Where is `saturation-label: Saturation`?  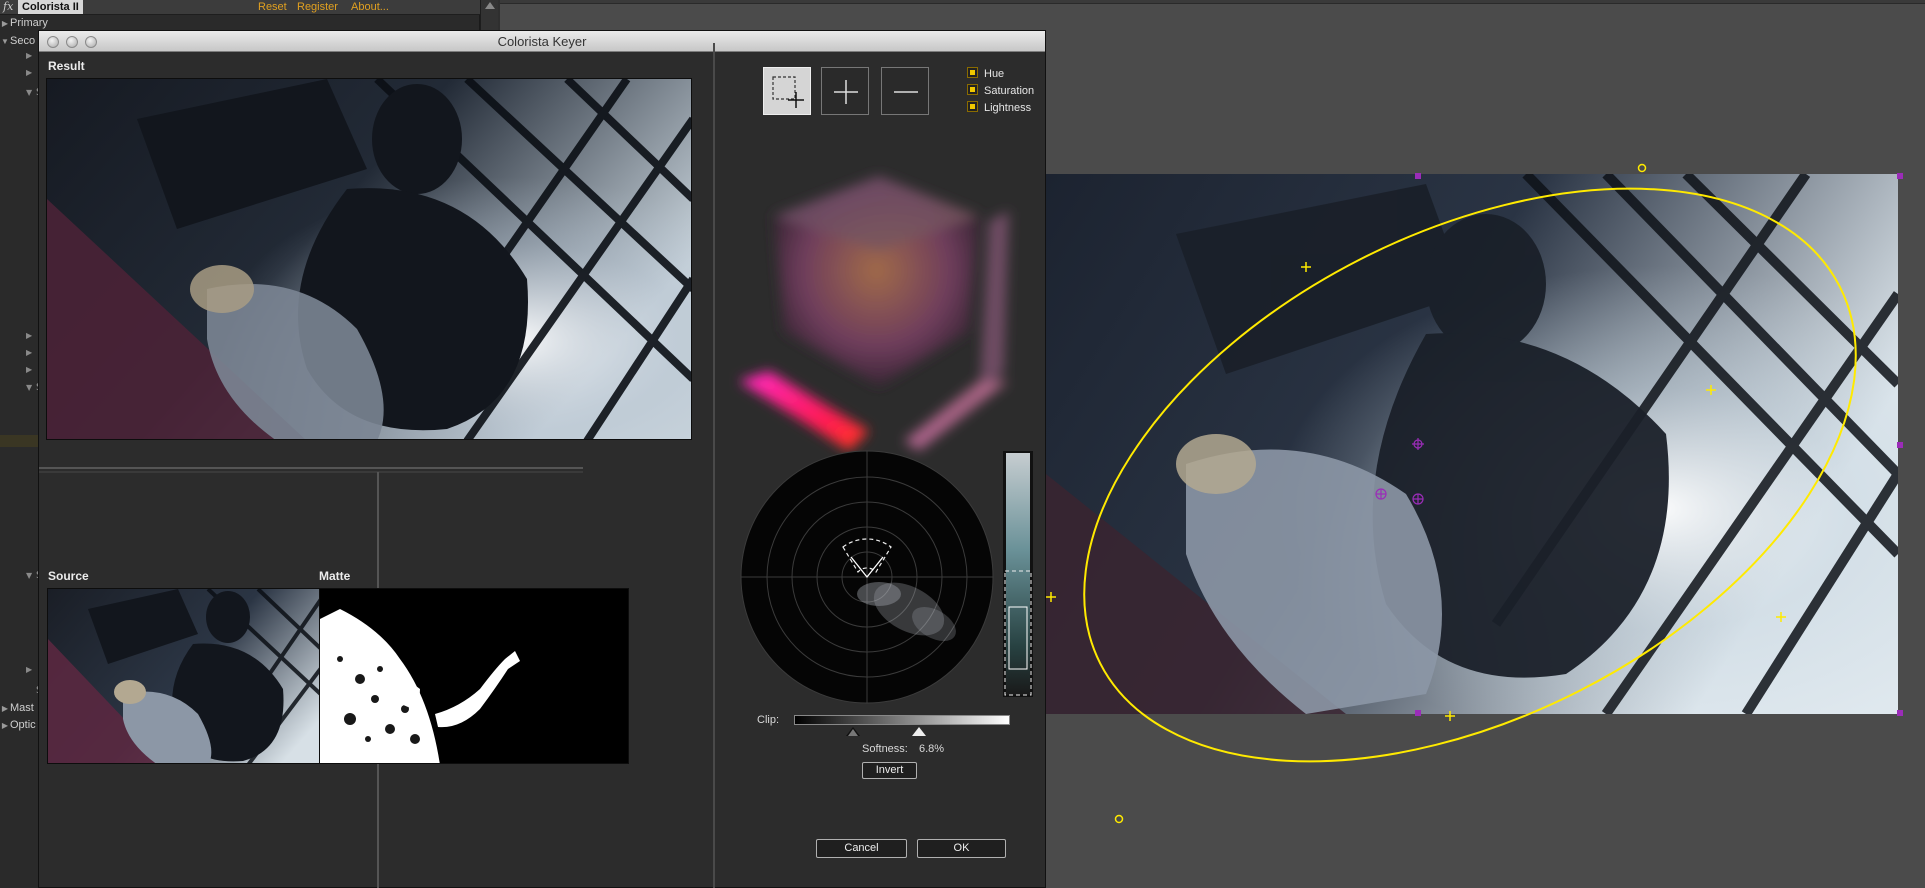 saturation-label: Saturation is located at coordinates (1009, 91).